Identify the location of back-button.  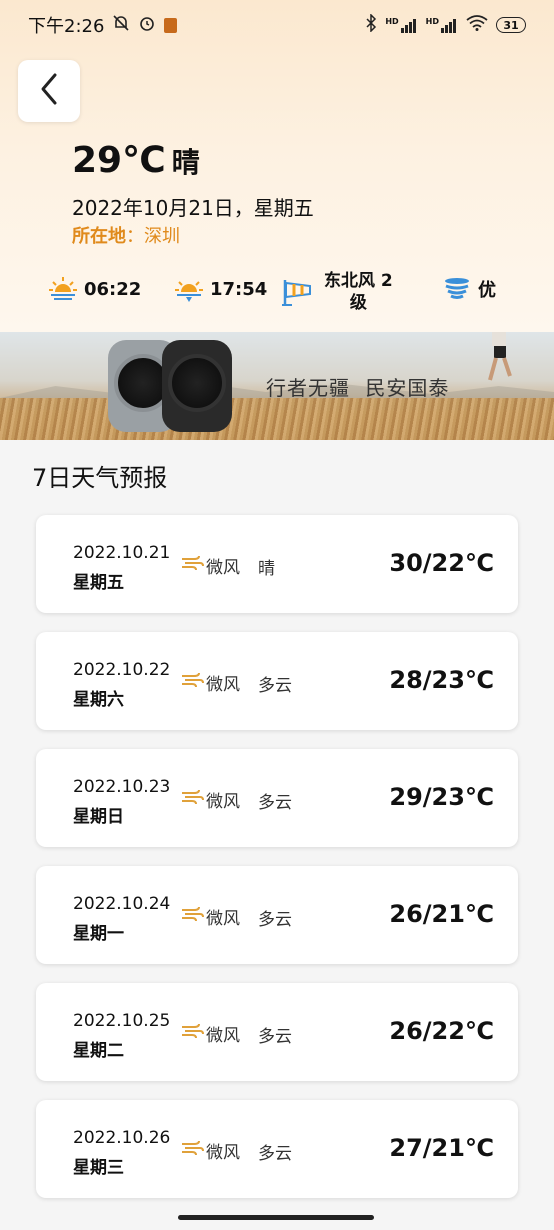
(49, 91).